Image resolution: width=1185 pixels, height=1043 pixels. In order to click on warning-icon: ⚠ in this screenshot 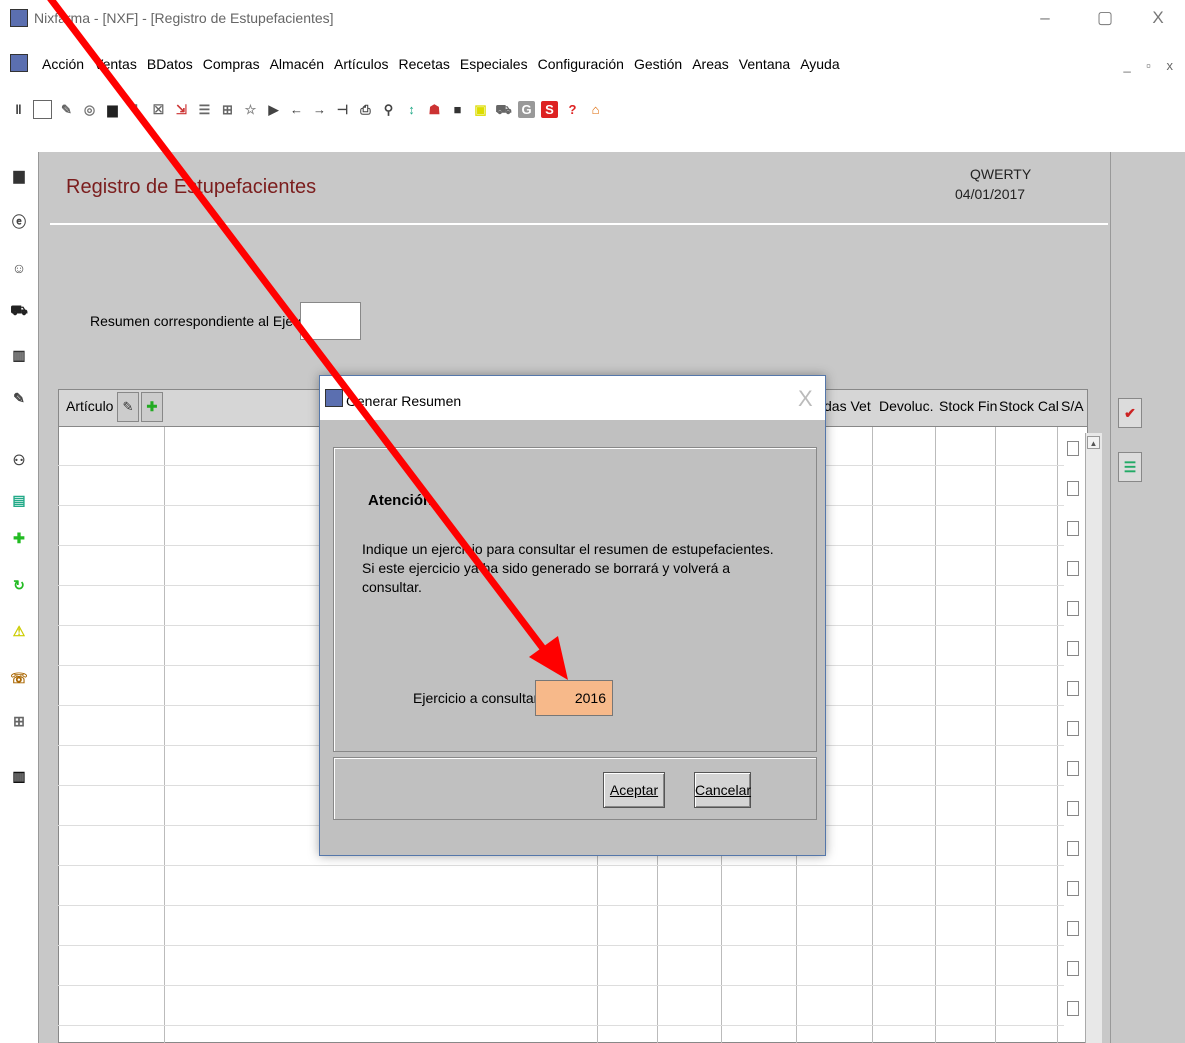, I will do `click(19, 631)`.